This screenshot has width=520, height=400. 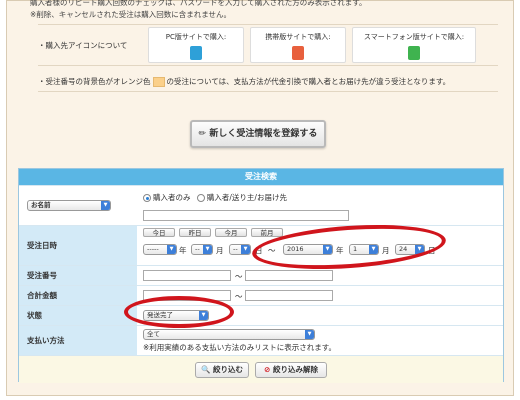 What do you see at coordinates (131, 14) in the screenshot?
I see `note-line-2: ※削除、キャンセルされた受注は購入回数に含まれません。` at bounding box center [131, 14].